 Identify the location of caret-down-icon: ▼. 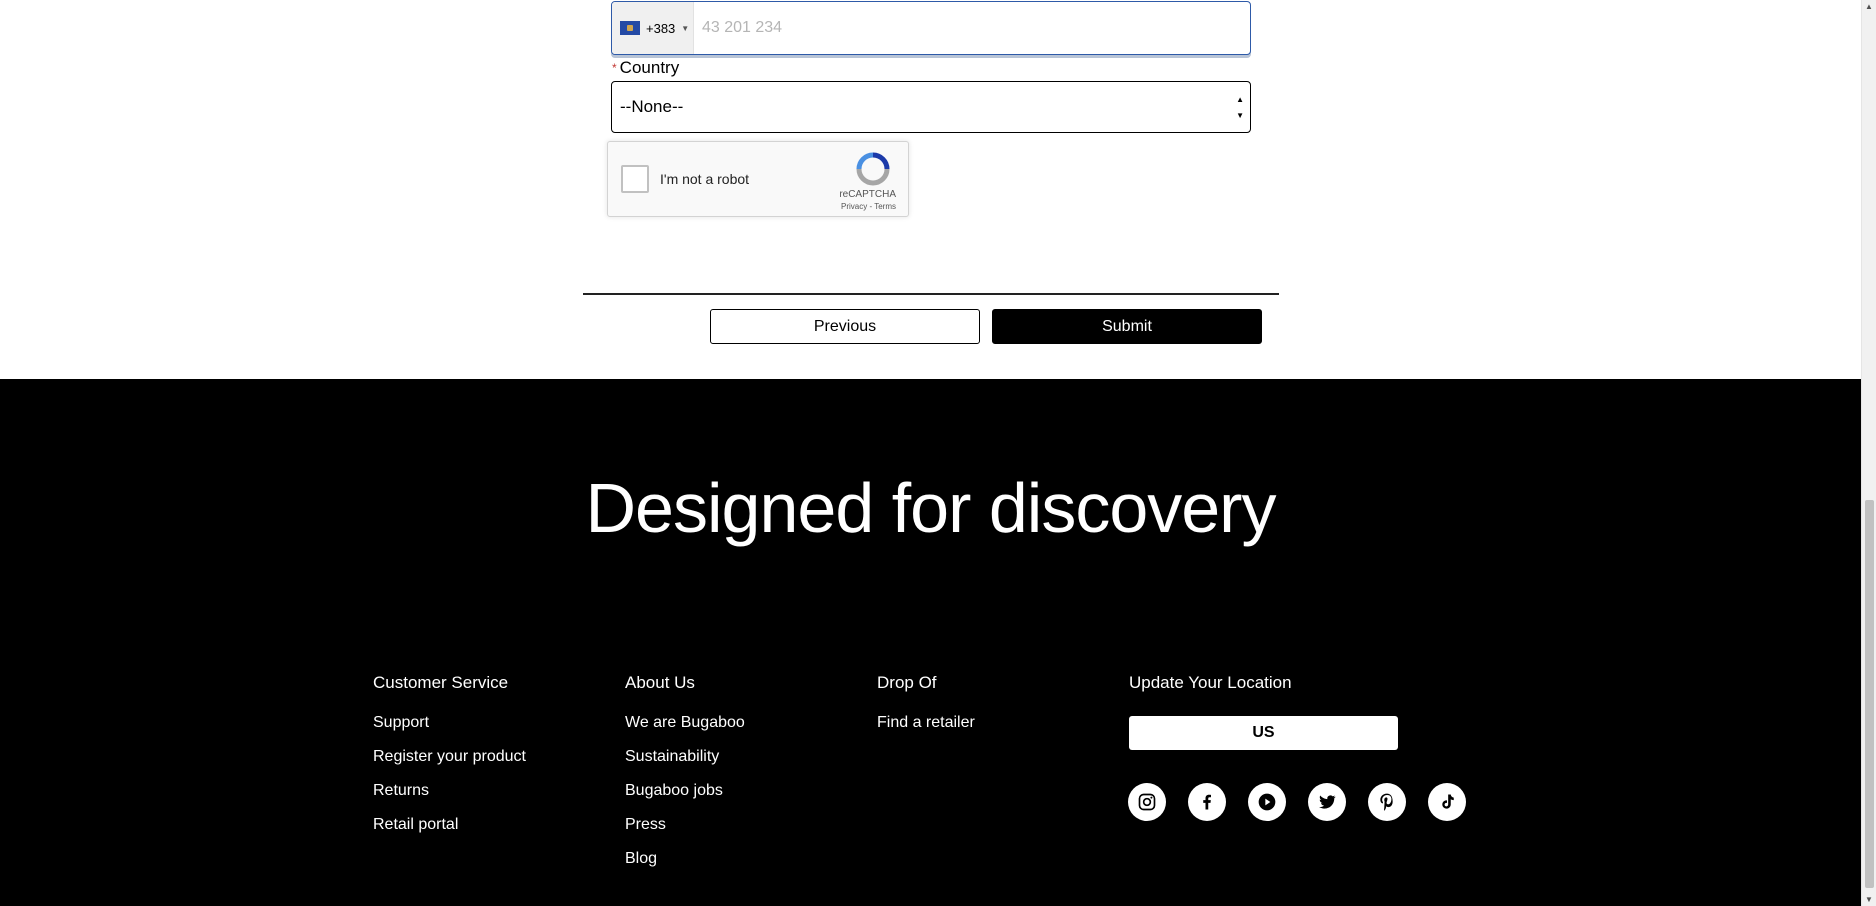
(685, 28).